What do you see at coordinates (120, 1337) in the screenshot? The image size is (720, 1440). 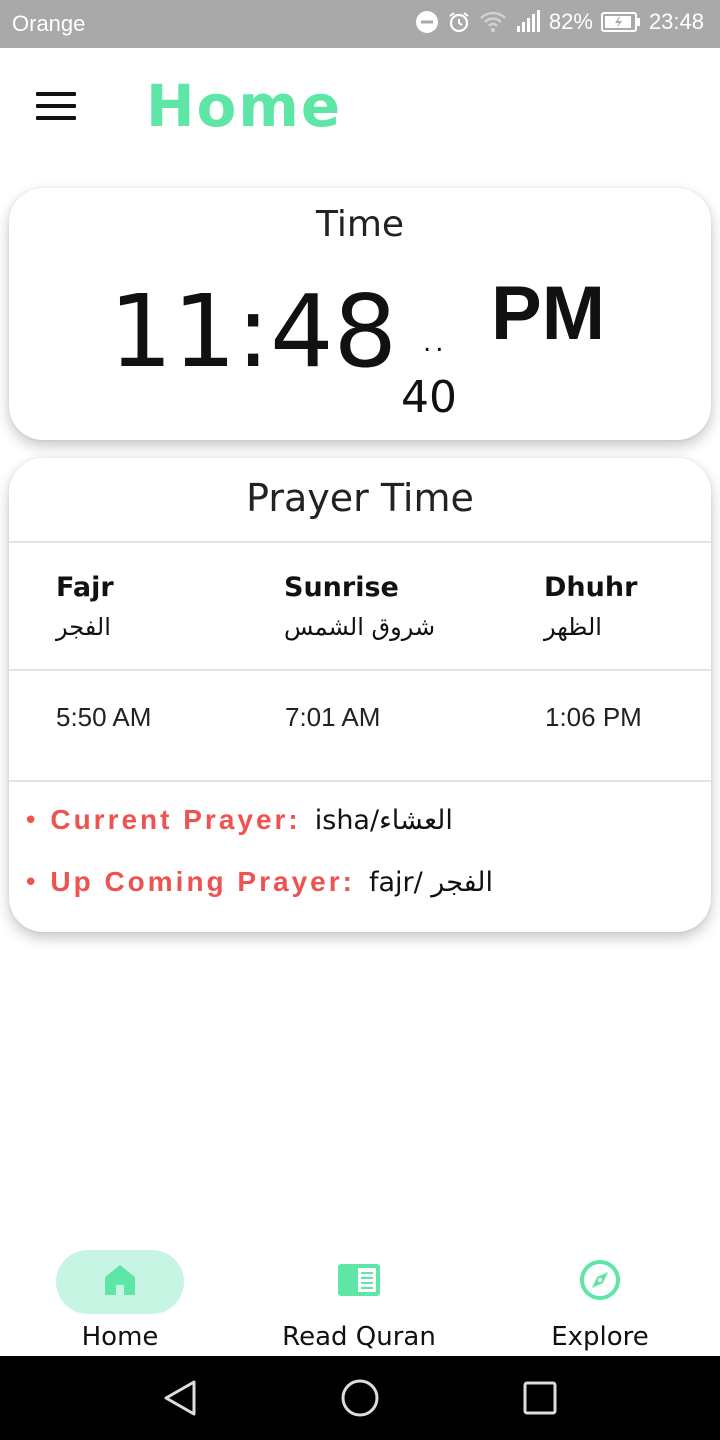 I see `nav-label: Home` at bounding box center [120, 1337].